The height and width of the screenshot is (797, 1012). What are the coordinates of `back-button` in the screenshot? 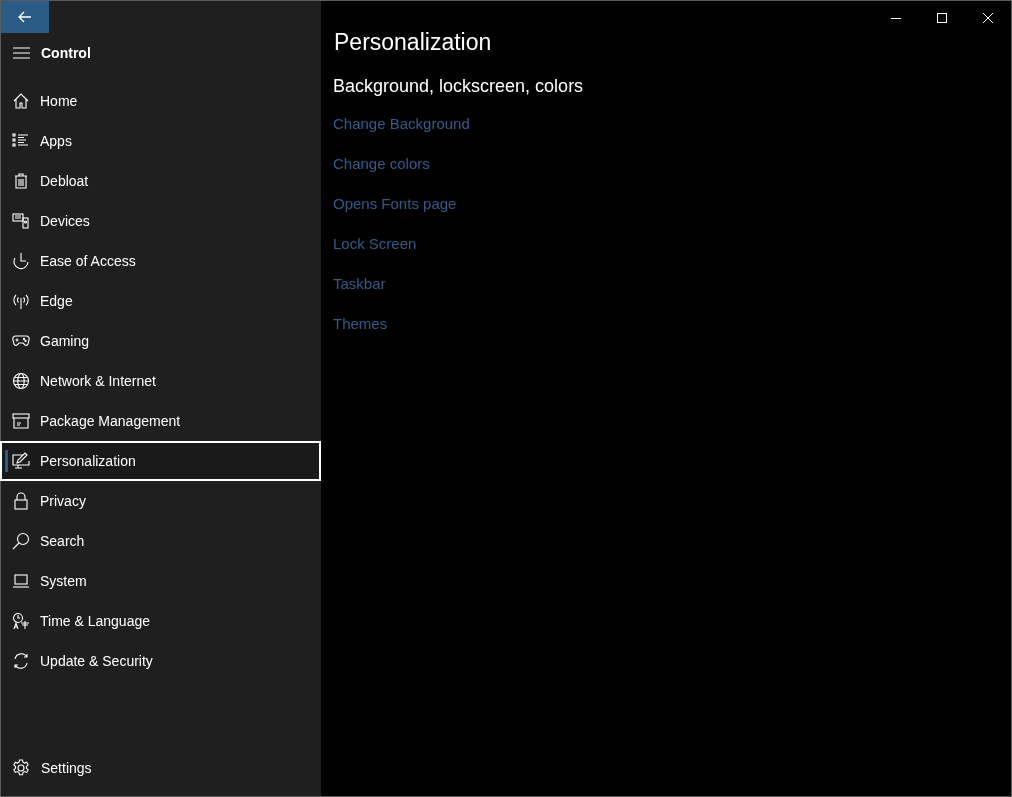 It's located at (25, 17).